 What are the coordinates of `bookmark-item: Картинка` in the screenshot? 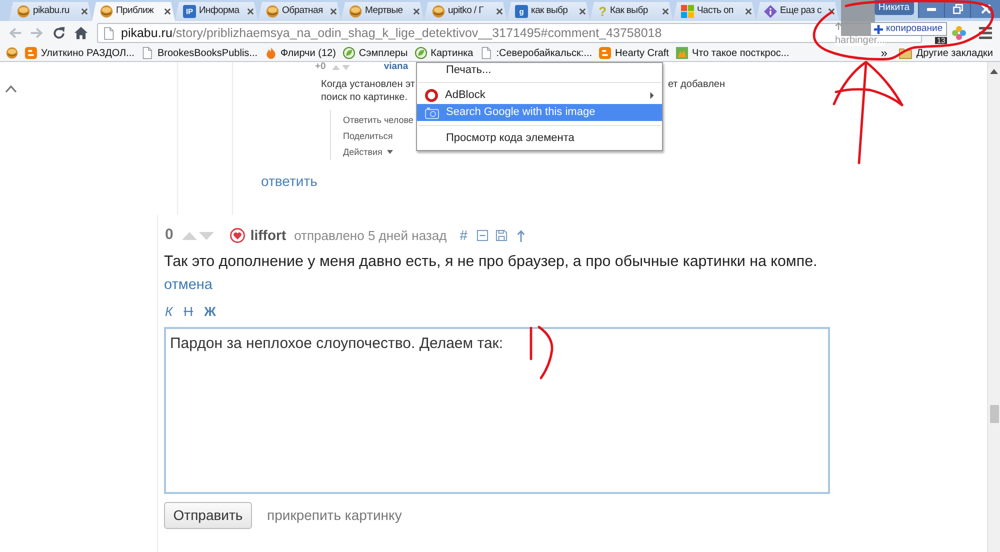 It's located at (444, 53).